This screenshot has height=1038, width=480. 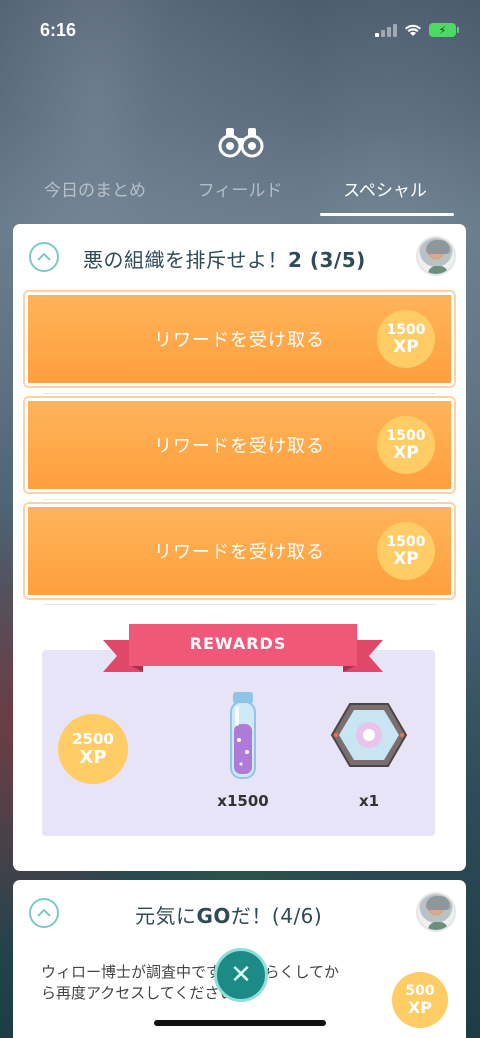 I want to click on status-icons: ⚡, so click(x=417, y=30).